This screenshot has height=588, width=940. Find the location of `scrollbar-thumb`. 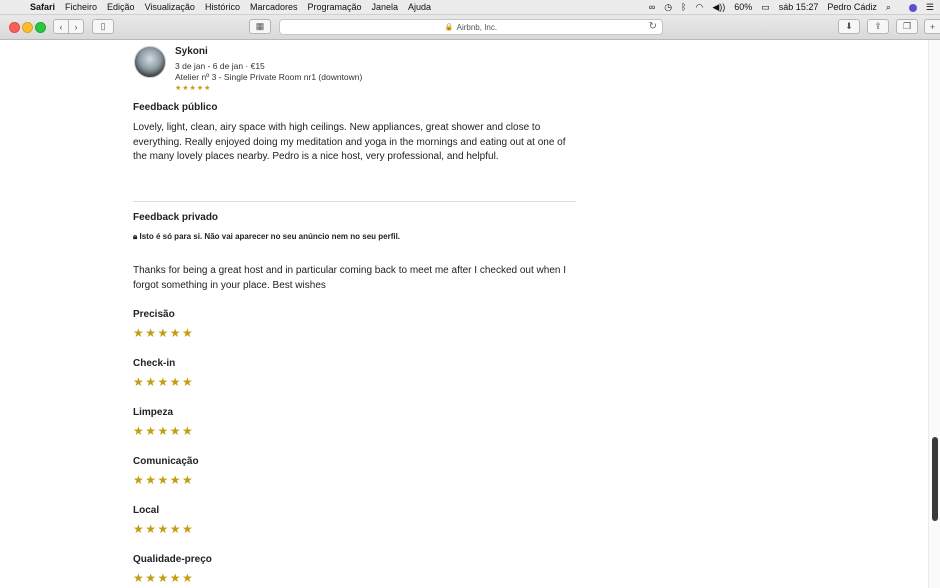

scrollbar-thumb is located at coordinates (935, 479).